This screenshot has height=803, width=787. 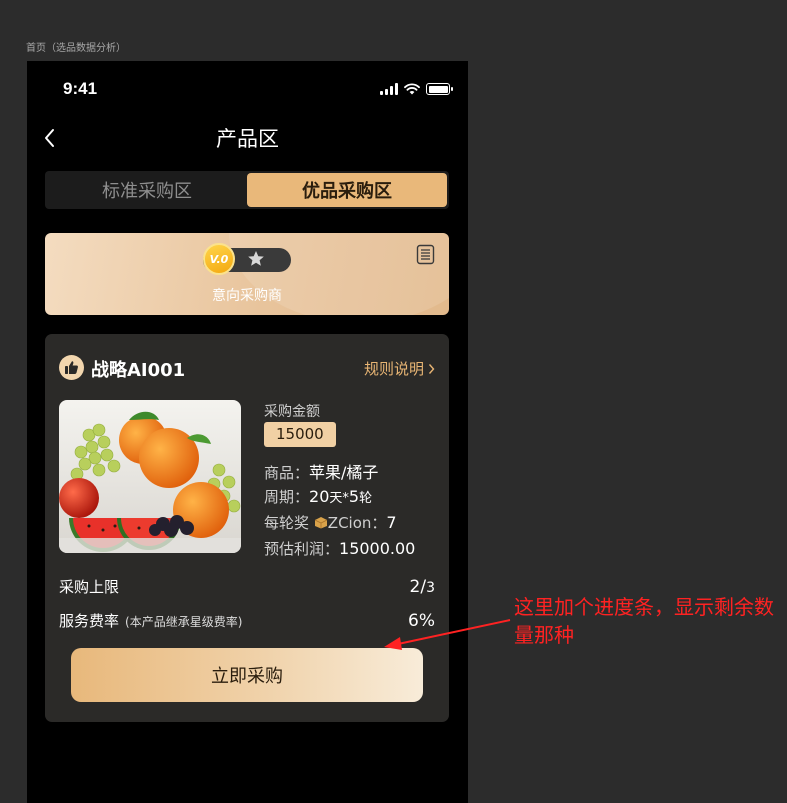 I want to click on period-label: 周期：, so click(x=287, y=497).